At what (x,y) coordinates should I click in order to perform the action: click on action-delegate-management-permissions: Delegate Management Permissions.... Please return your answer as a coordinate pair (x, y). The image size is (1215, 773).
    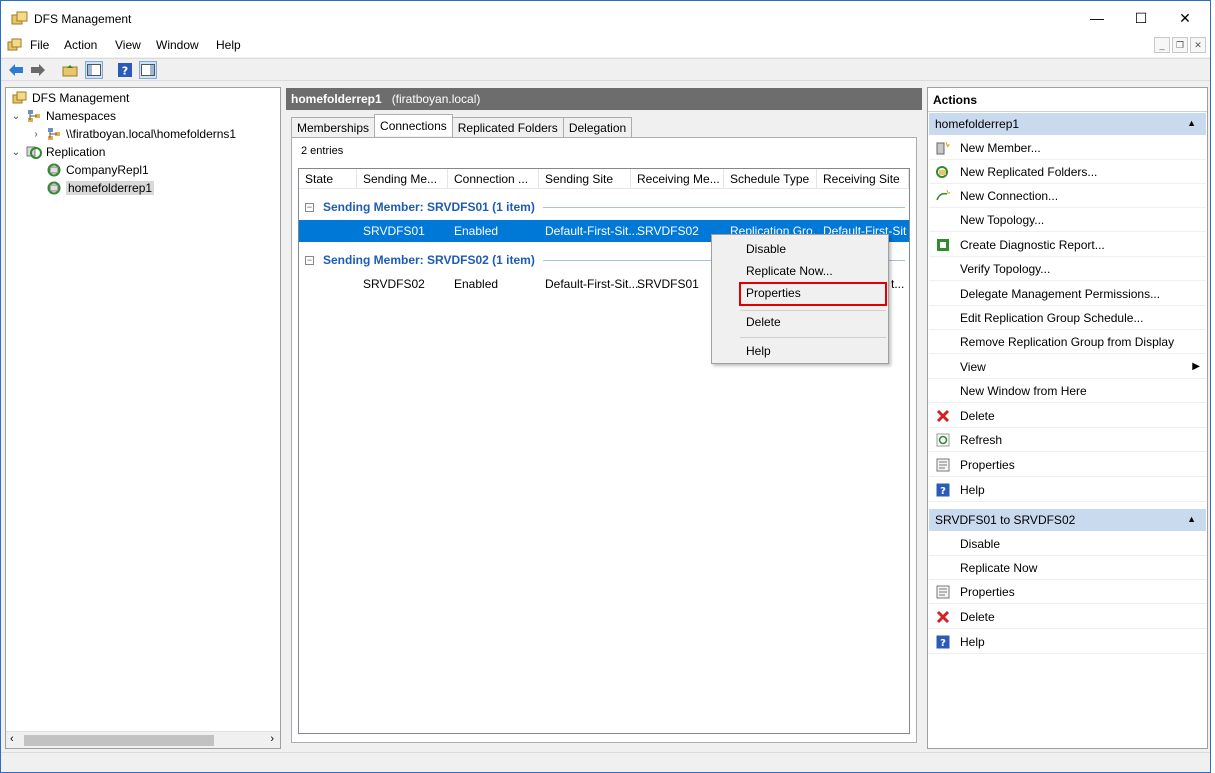
    Looking at the image, I should click on (1067, 294).